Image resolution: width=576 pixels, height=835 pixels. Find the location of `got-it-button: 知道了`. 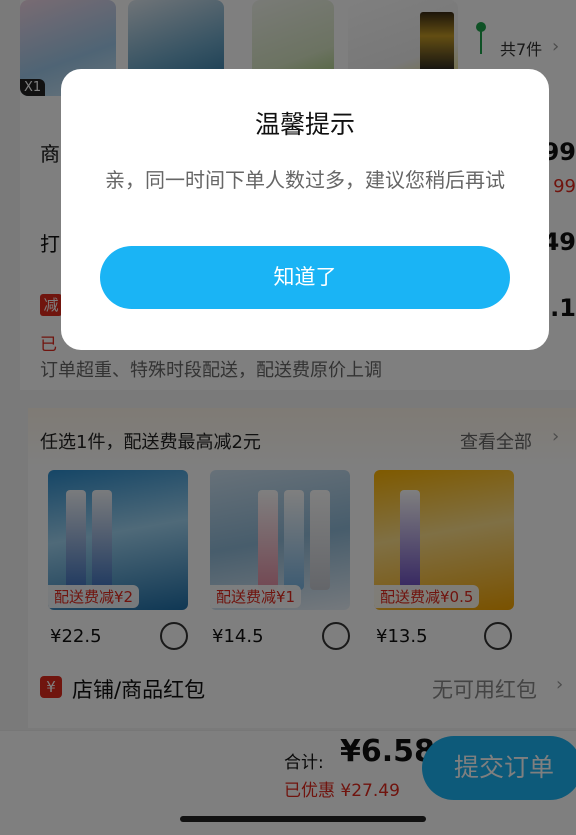

got-it-button: 知道了 is located at coordinates (305, 277).